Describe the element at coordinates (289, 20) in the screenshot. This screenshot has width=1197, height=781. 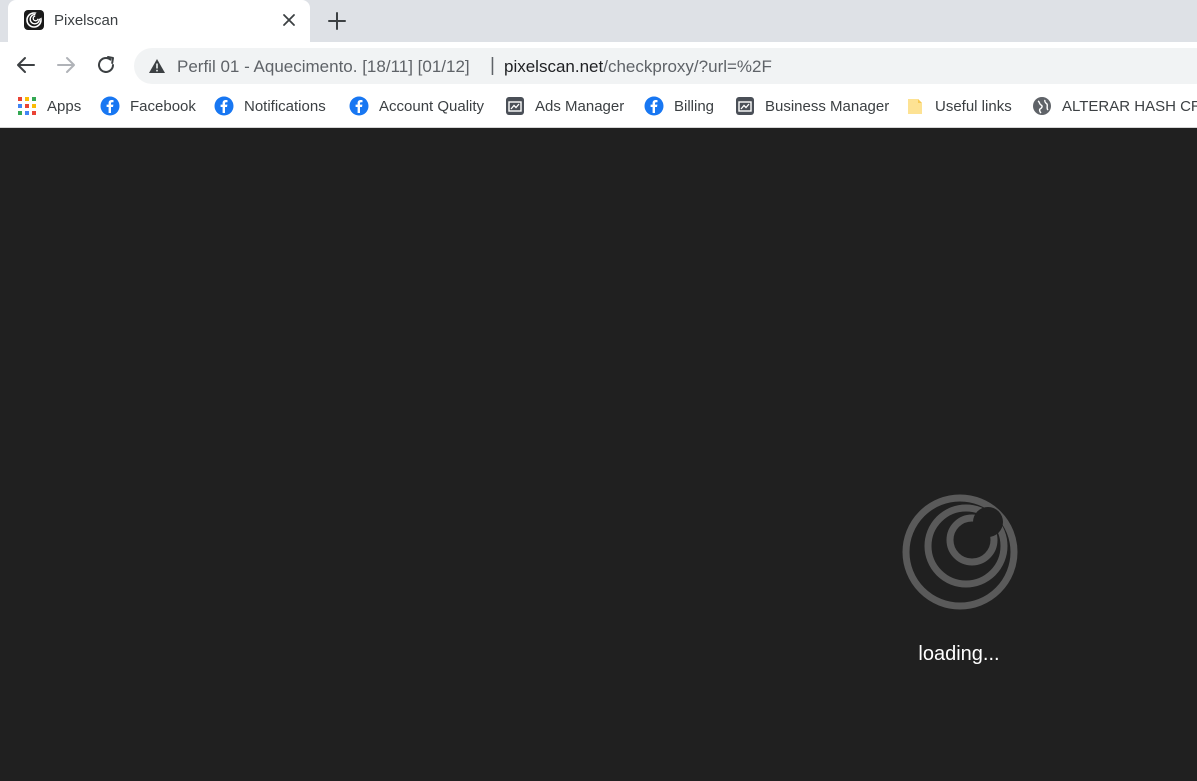
I see `close-icon` at that location.